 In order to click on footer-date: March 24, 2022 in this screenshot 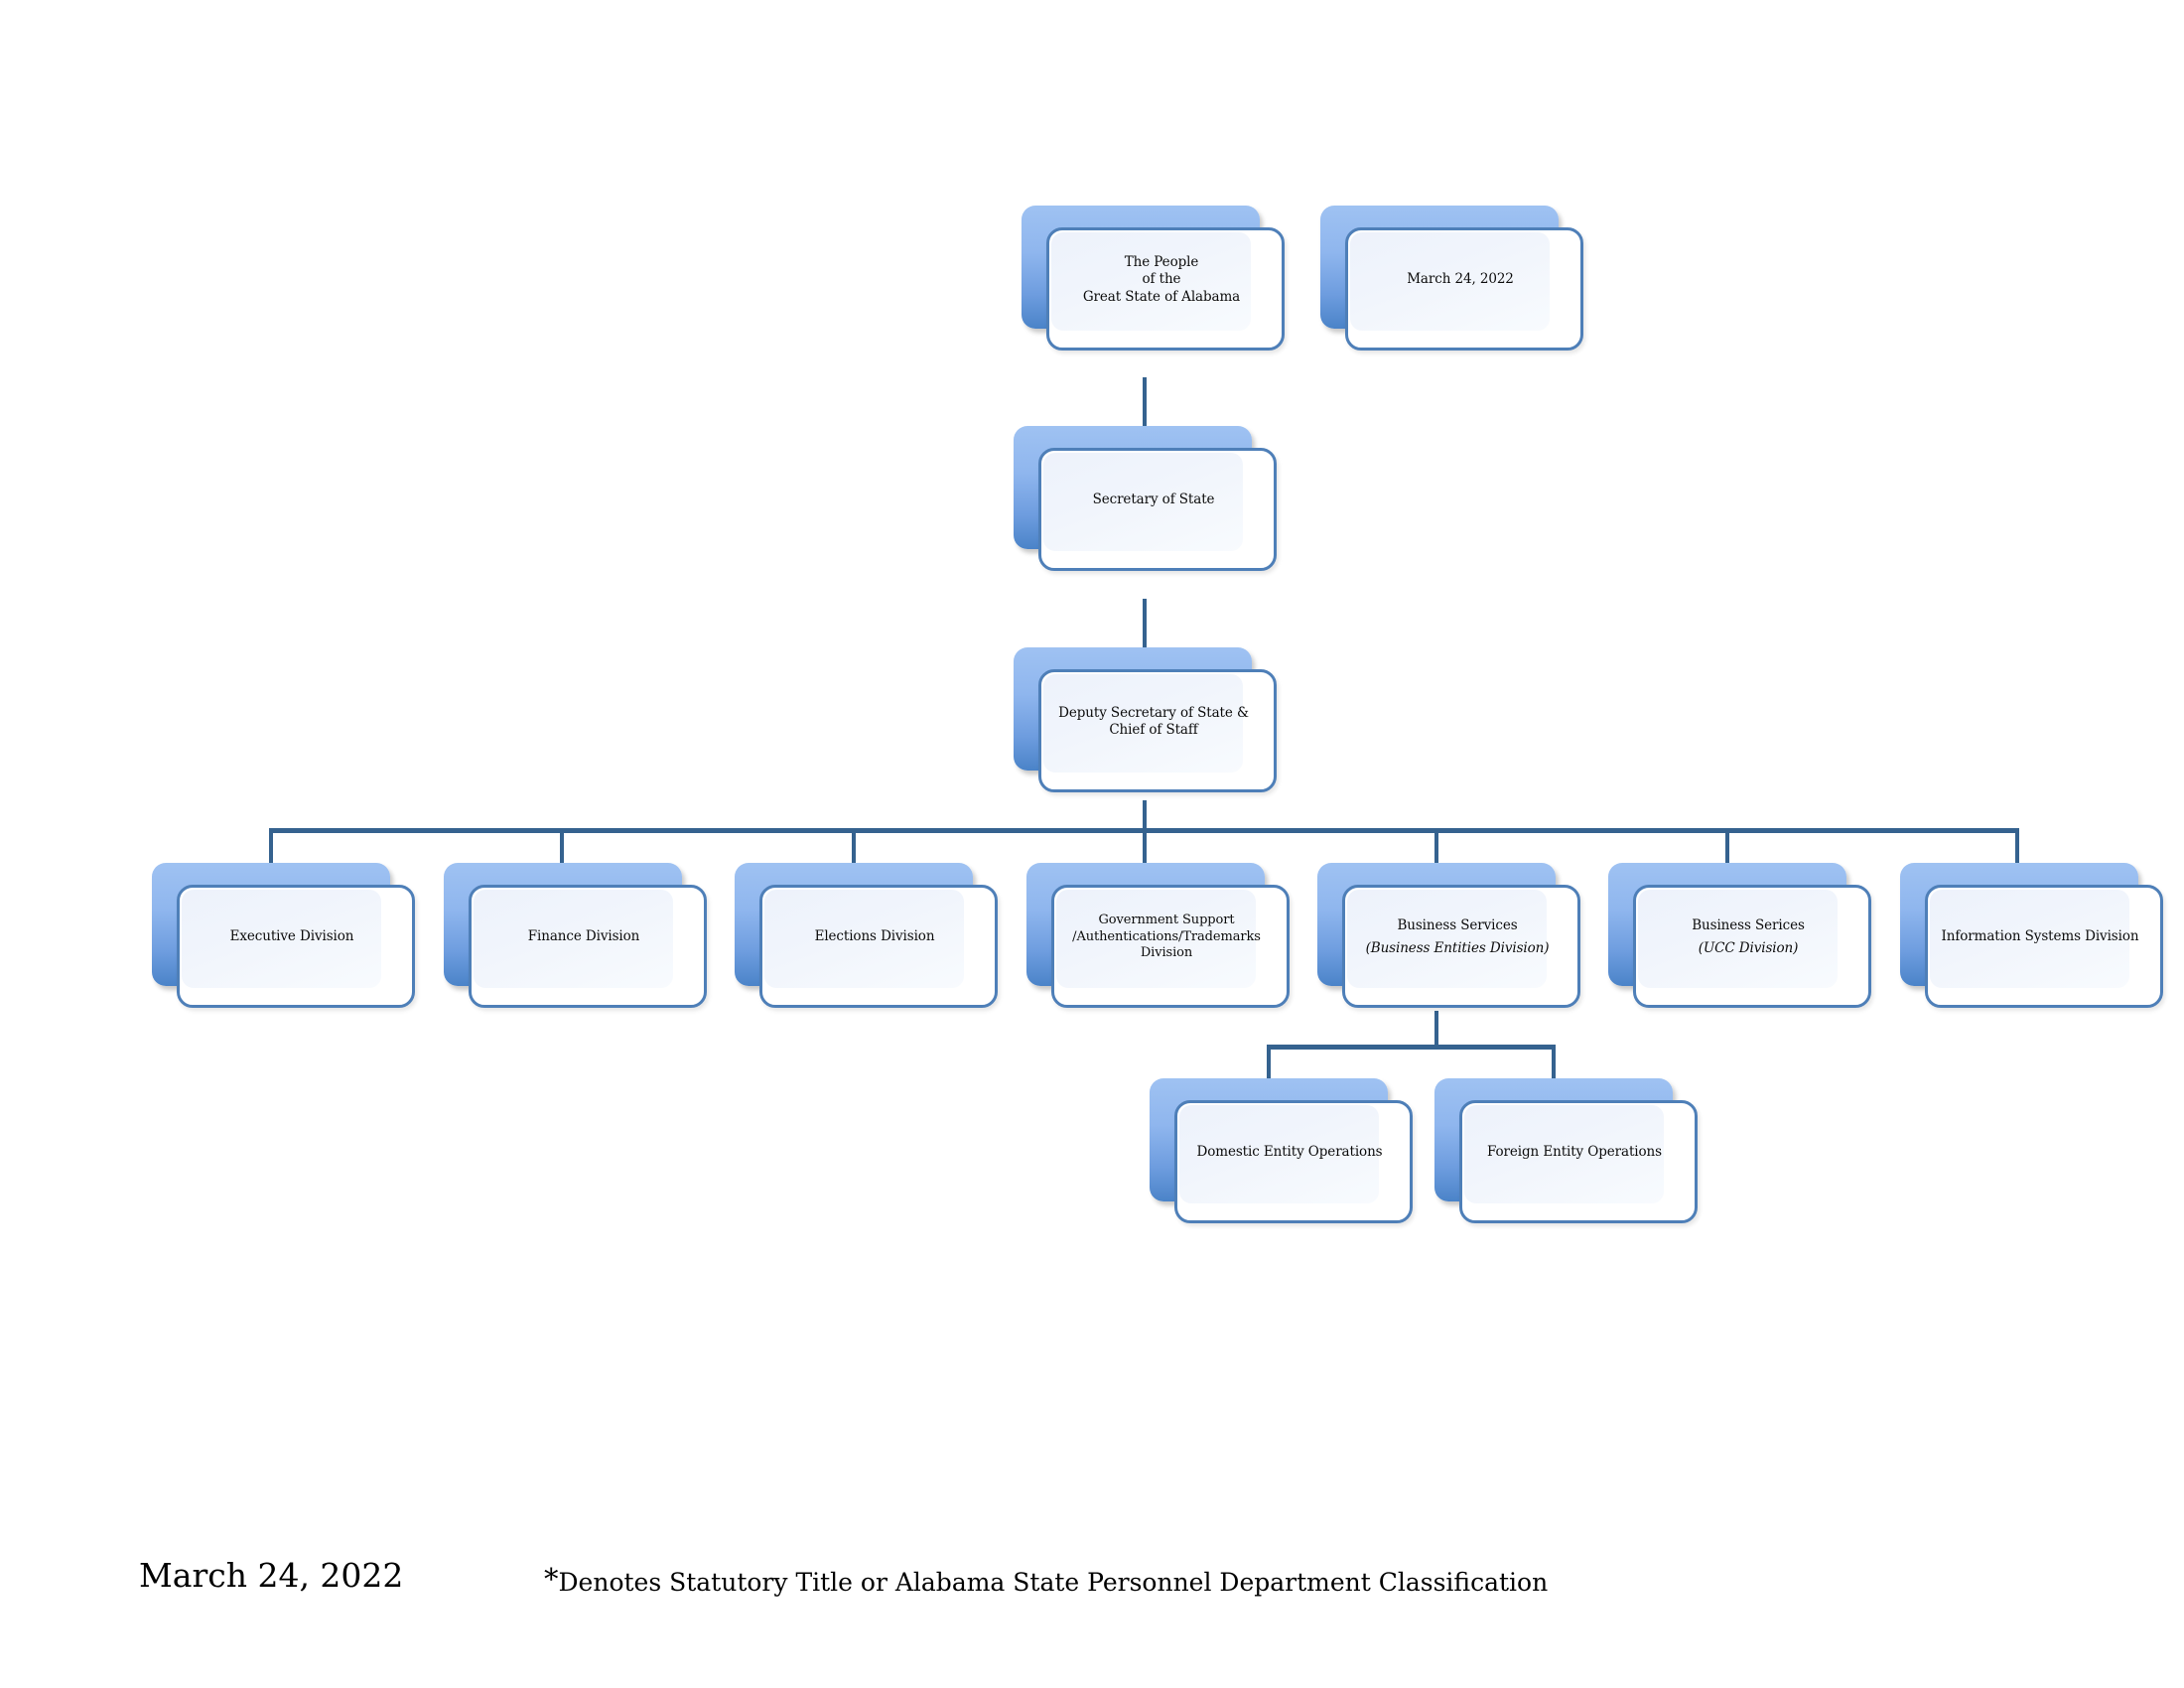, I will do `click(271, 1575)`.